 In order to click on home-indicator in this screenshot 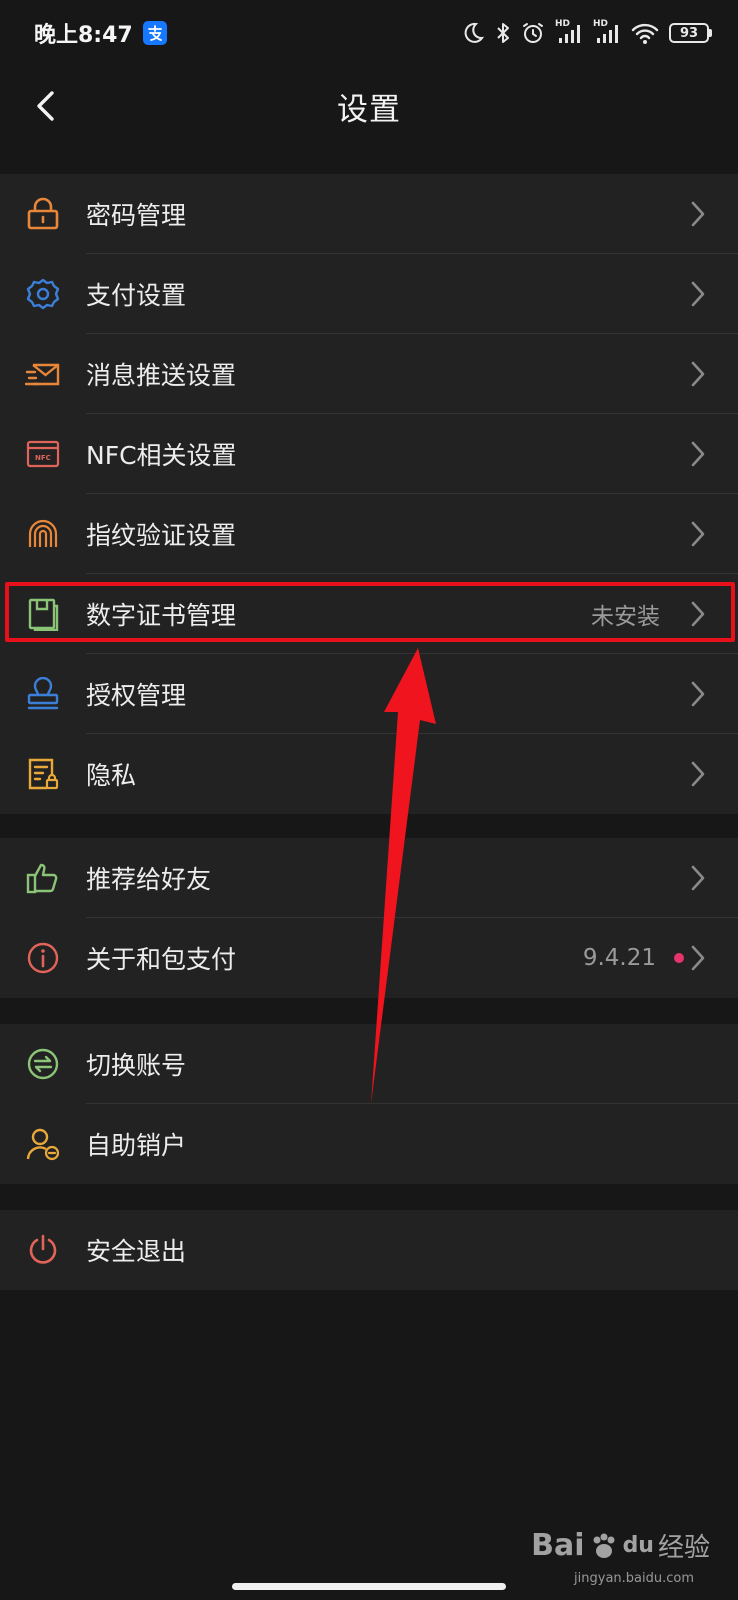, I will do `click(369, 1586)`.